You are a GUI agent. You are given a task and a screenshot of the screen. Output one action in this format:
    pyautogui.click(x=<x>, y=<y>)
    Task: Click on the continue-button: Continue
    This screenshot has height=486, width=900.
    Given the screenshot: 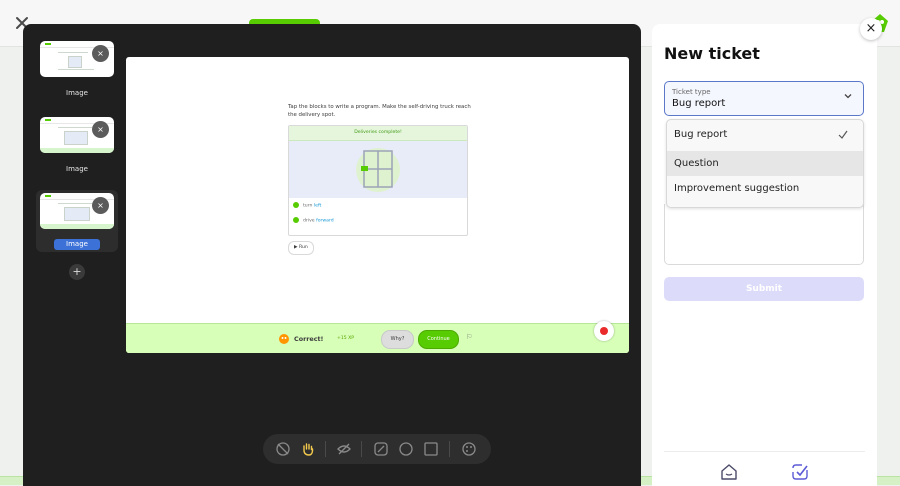 What is the action you would take?
    pyautogui.click(x=438, y=339)
    